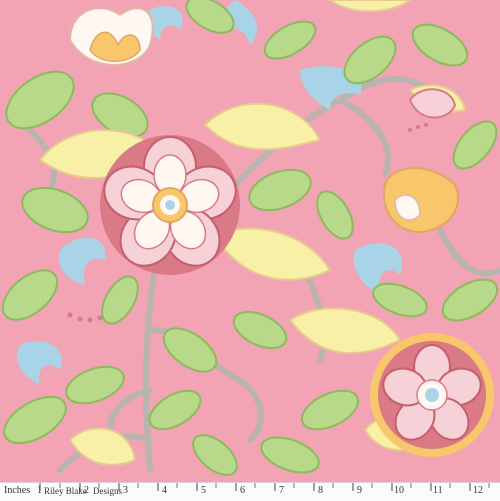 The image size is (500, 501). I want to click on ruler-number: 4, so click(164, 490).